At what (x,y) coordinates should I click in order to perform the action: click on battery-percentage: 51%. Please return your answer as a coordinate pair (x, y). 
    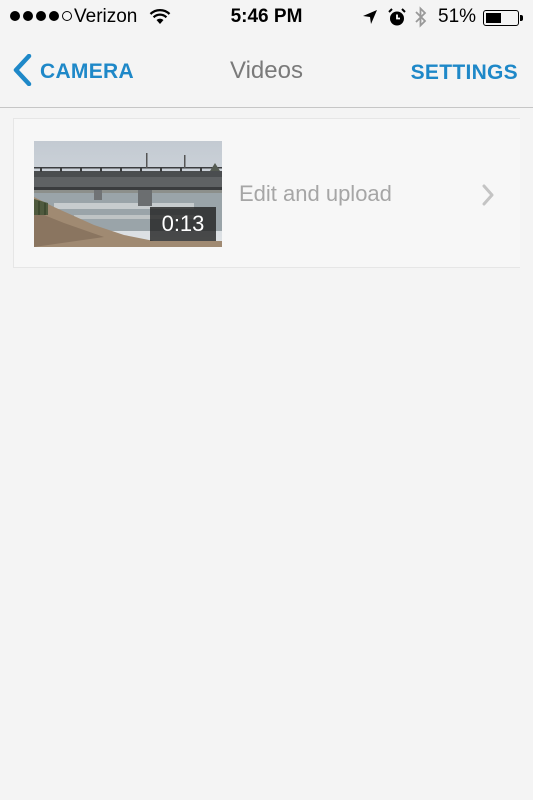
    Looking at the image, I should click on (457, 16).